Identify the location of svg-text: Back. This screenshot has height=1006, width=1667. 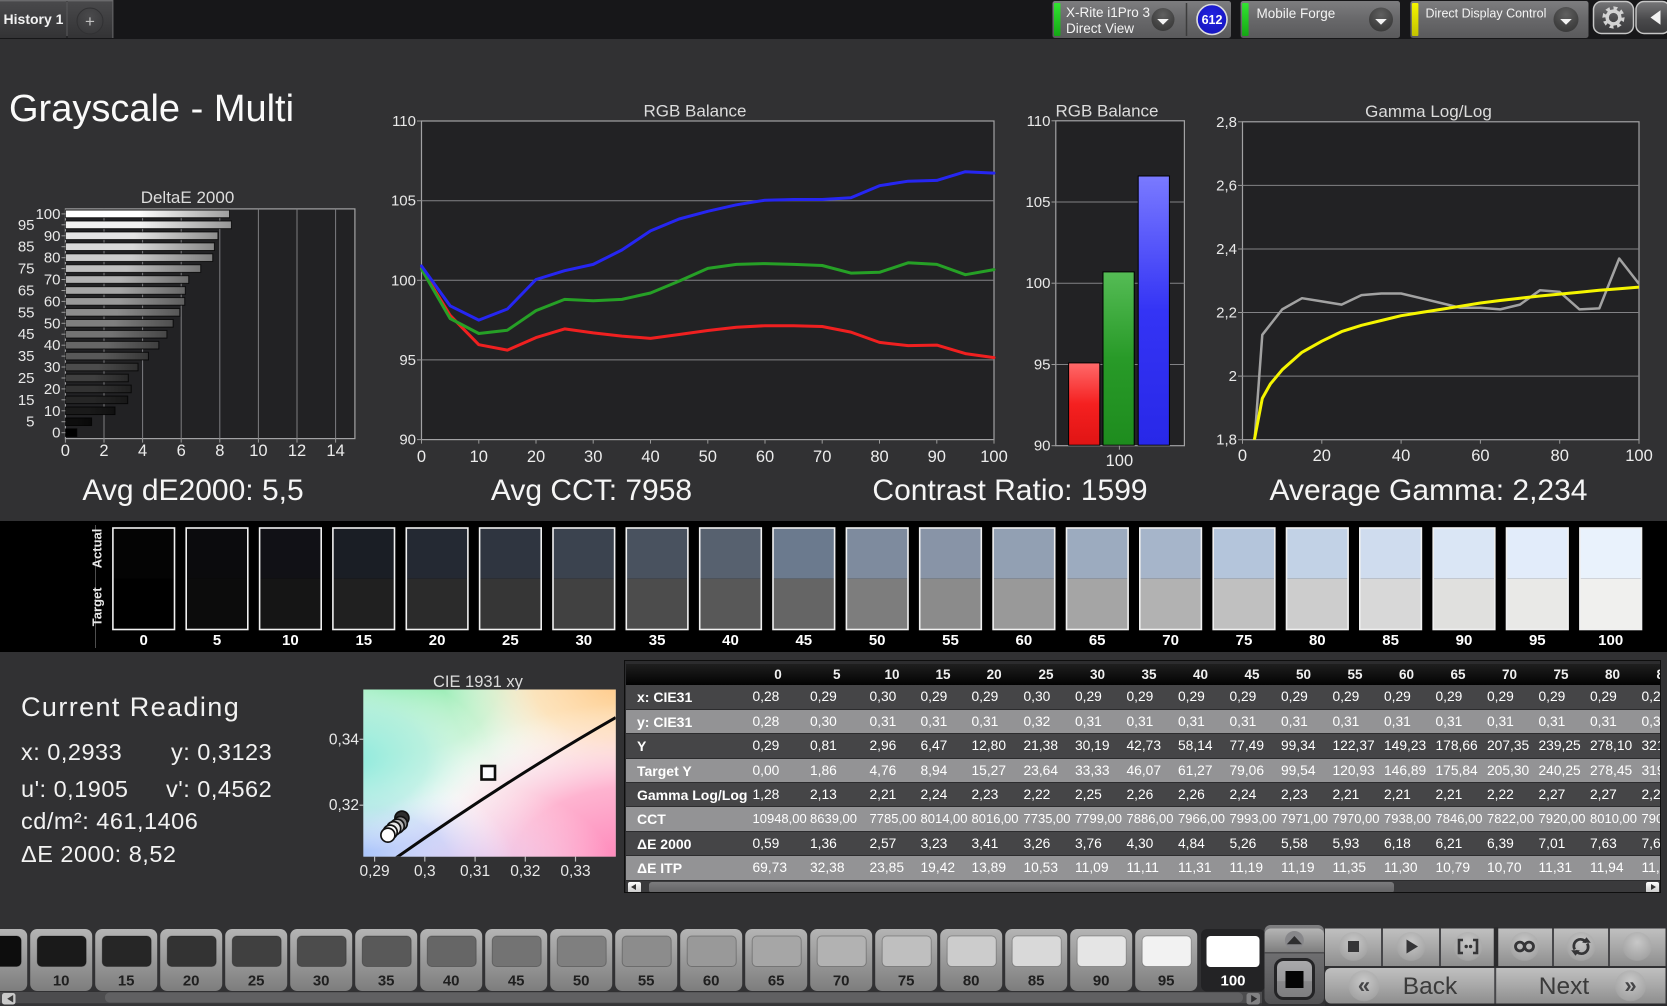
(1430, 986).